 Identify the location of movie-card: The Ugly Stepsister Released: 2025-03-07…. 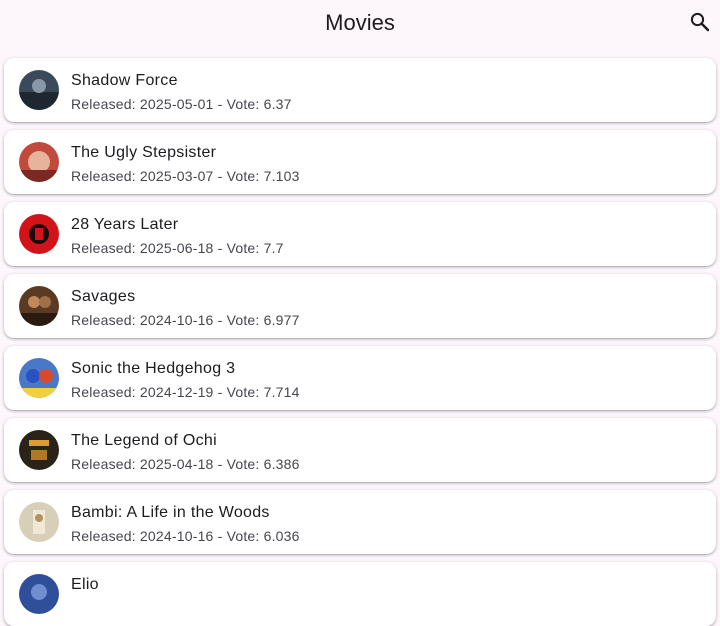
(360, 162).